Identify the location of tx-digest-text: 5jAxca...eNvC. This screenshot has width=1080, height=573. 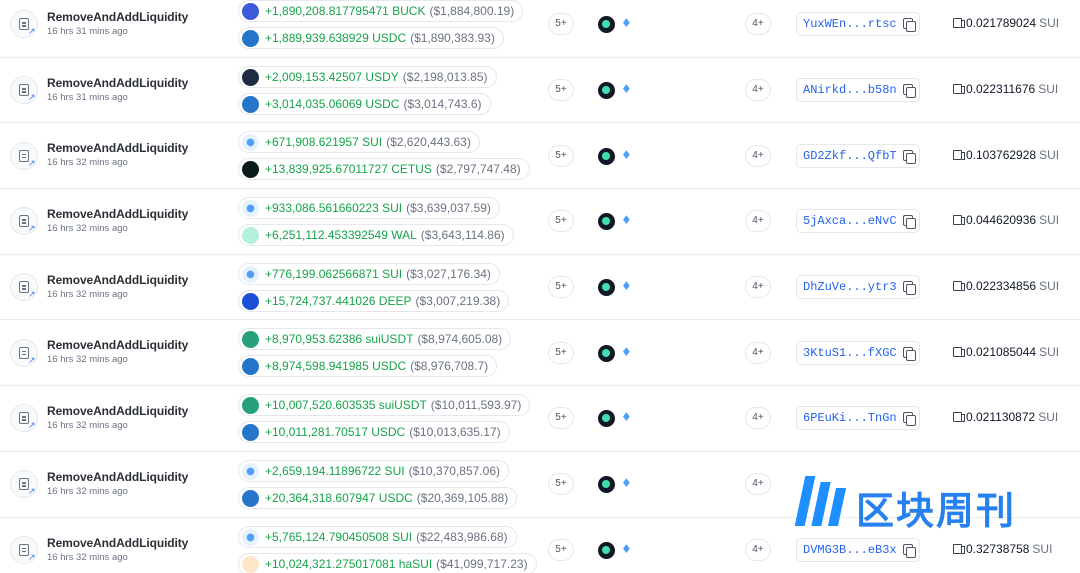
(850, 221).